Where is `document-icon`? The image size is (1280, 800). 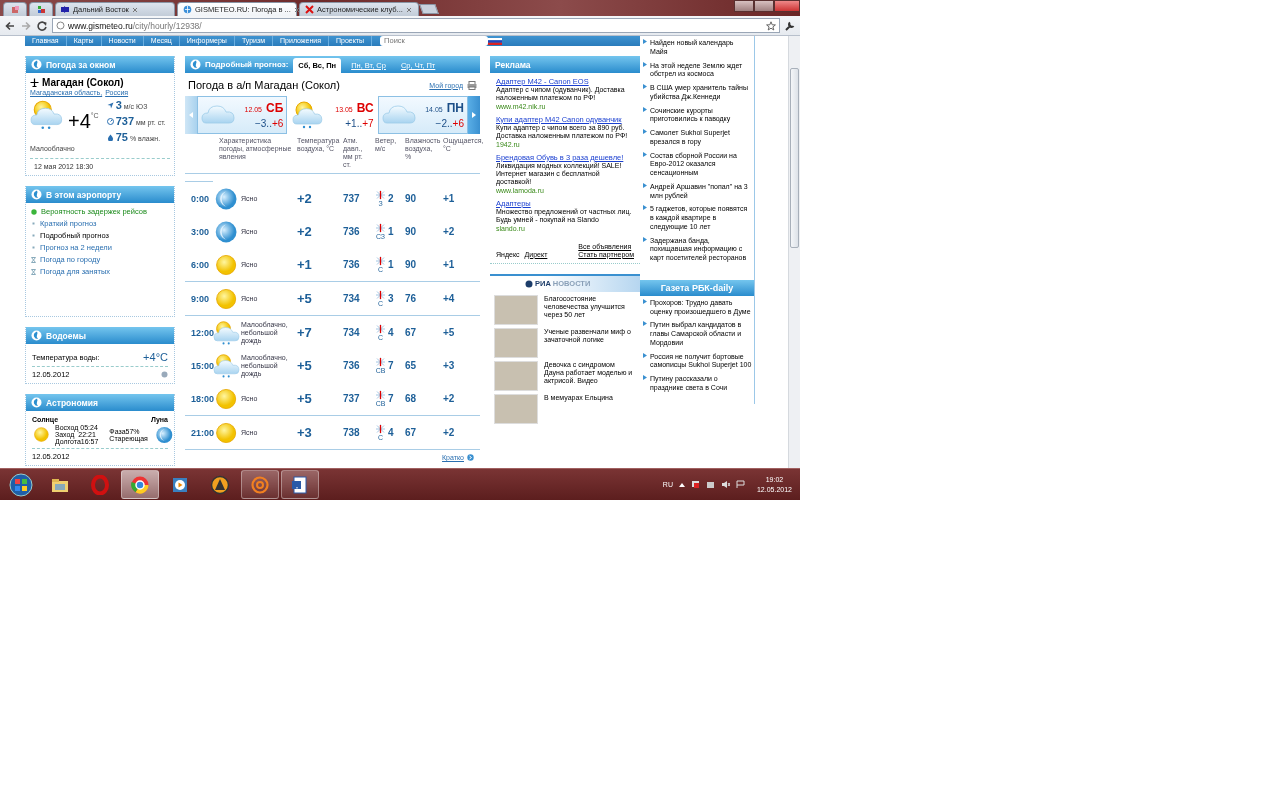 document-icon is located at coordinates (300, 484).